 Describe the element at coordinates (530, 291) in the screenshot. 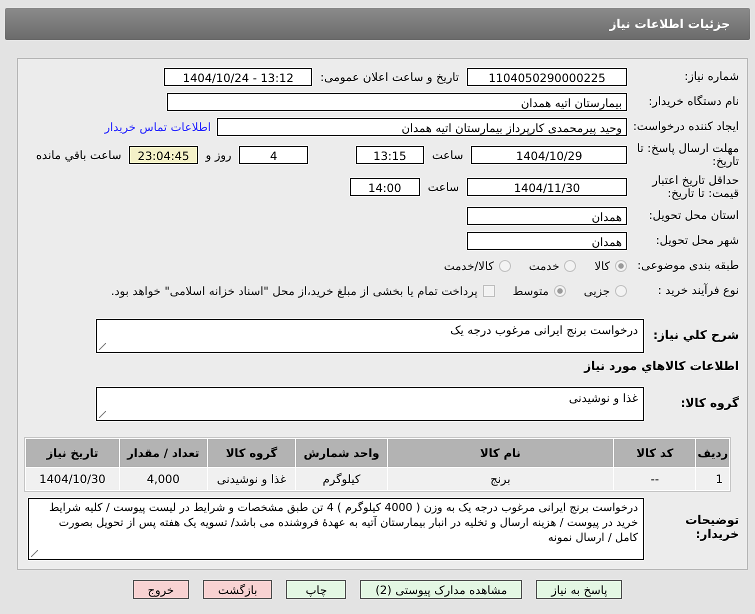

I see `radio-label: متوسط` at that location.